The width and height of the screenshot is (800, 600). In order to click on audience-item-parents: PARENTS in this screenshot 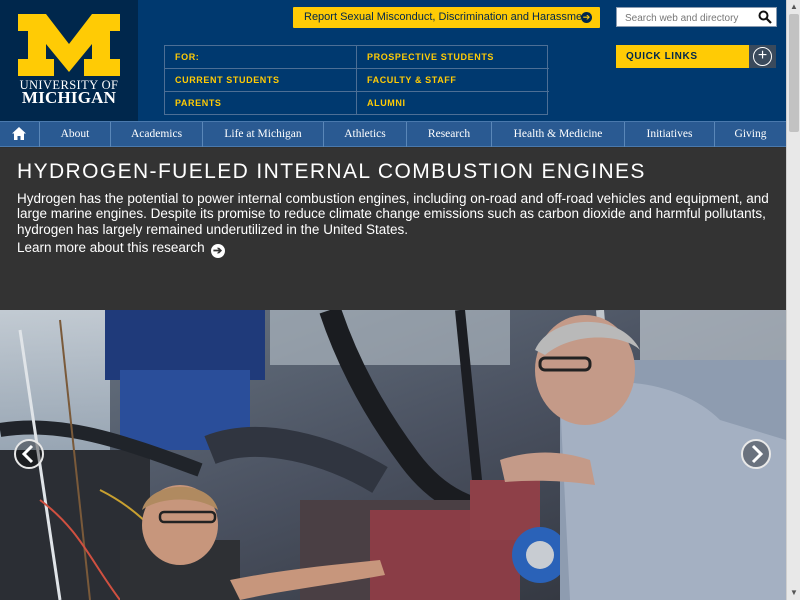, I will do `click(261, 103)`.